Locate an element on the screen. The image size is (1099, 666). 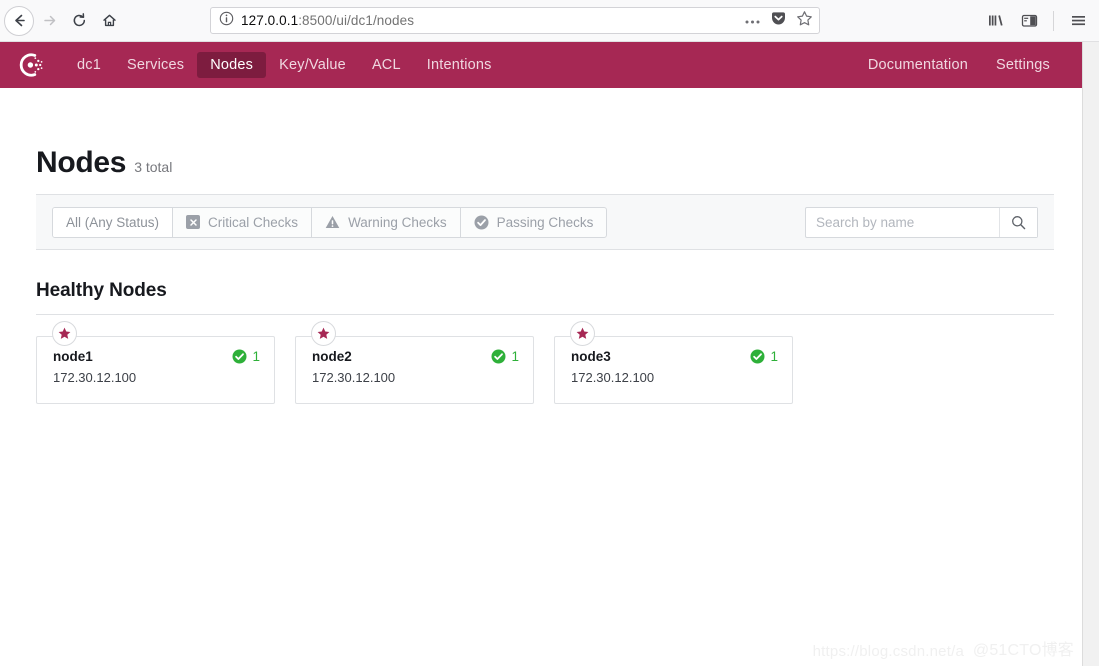
sidebar-button is located at coordinates (1029, 21).